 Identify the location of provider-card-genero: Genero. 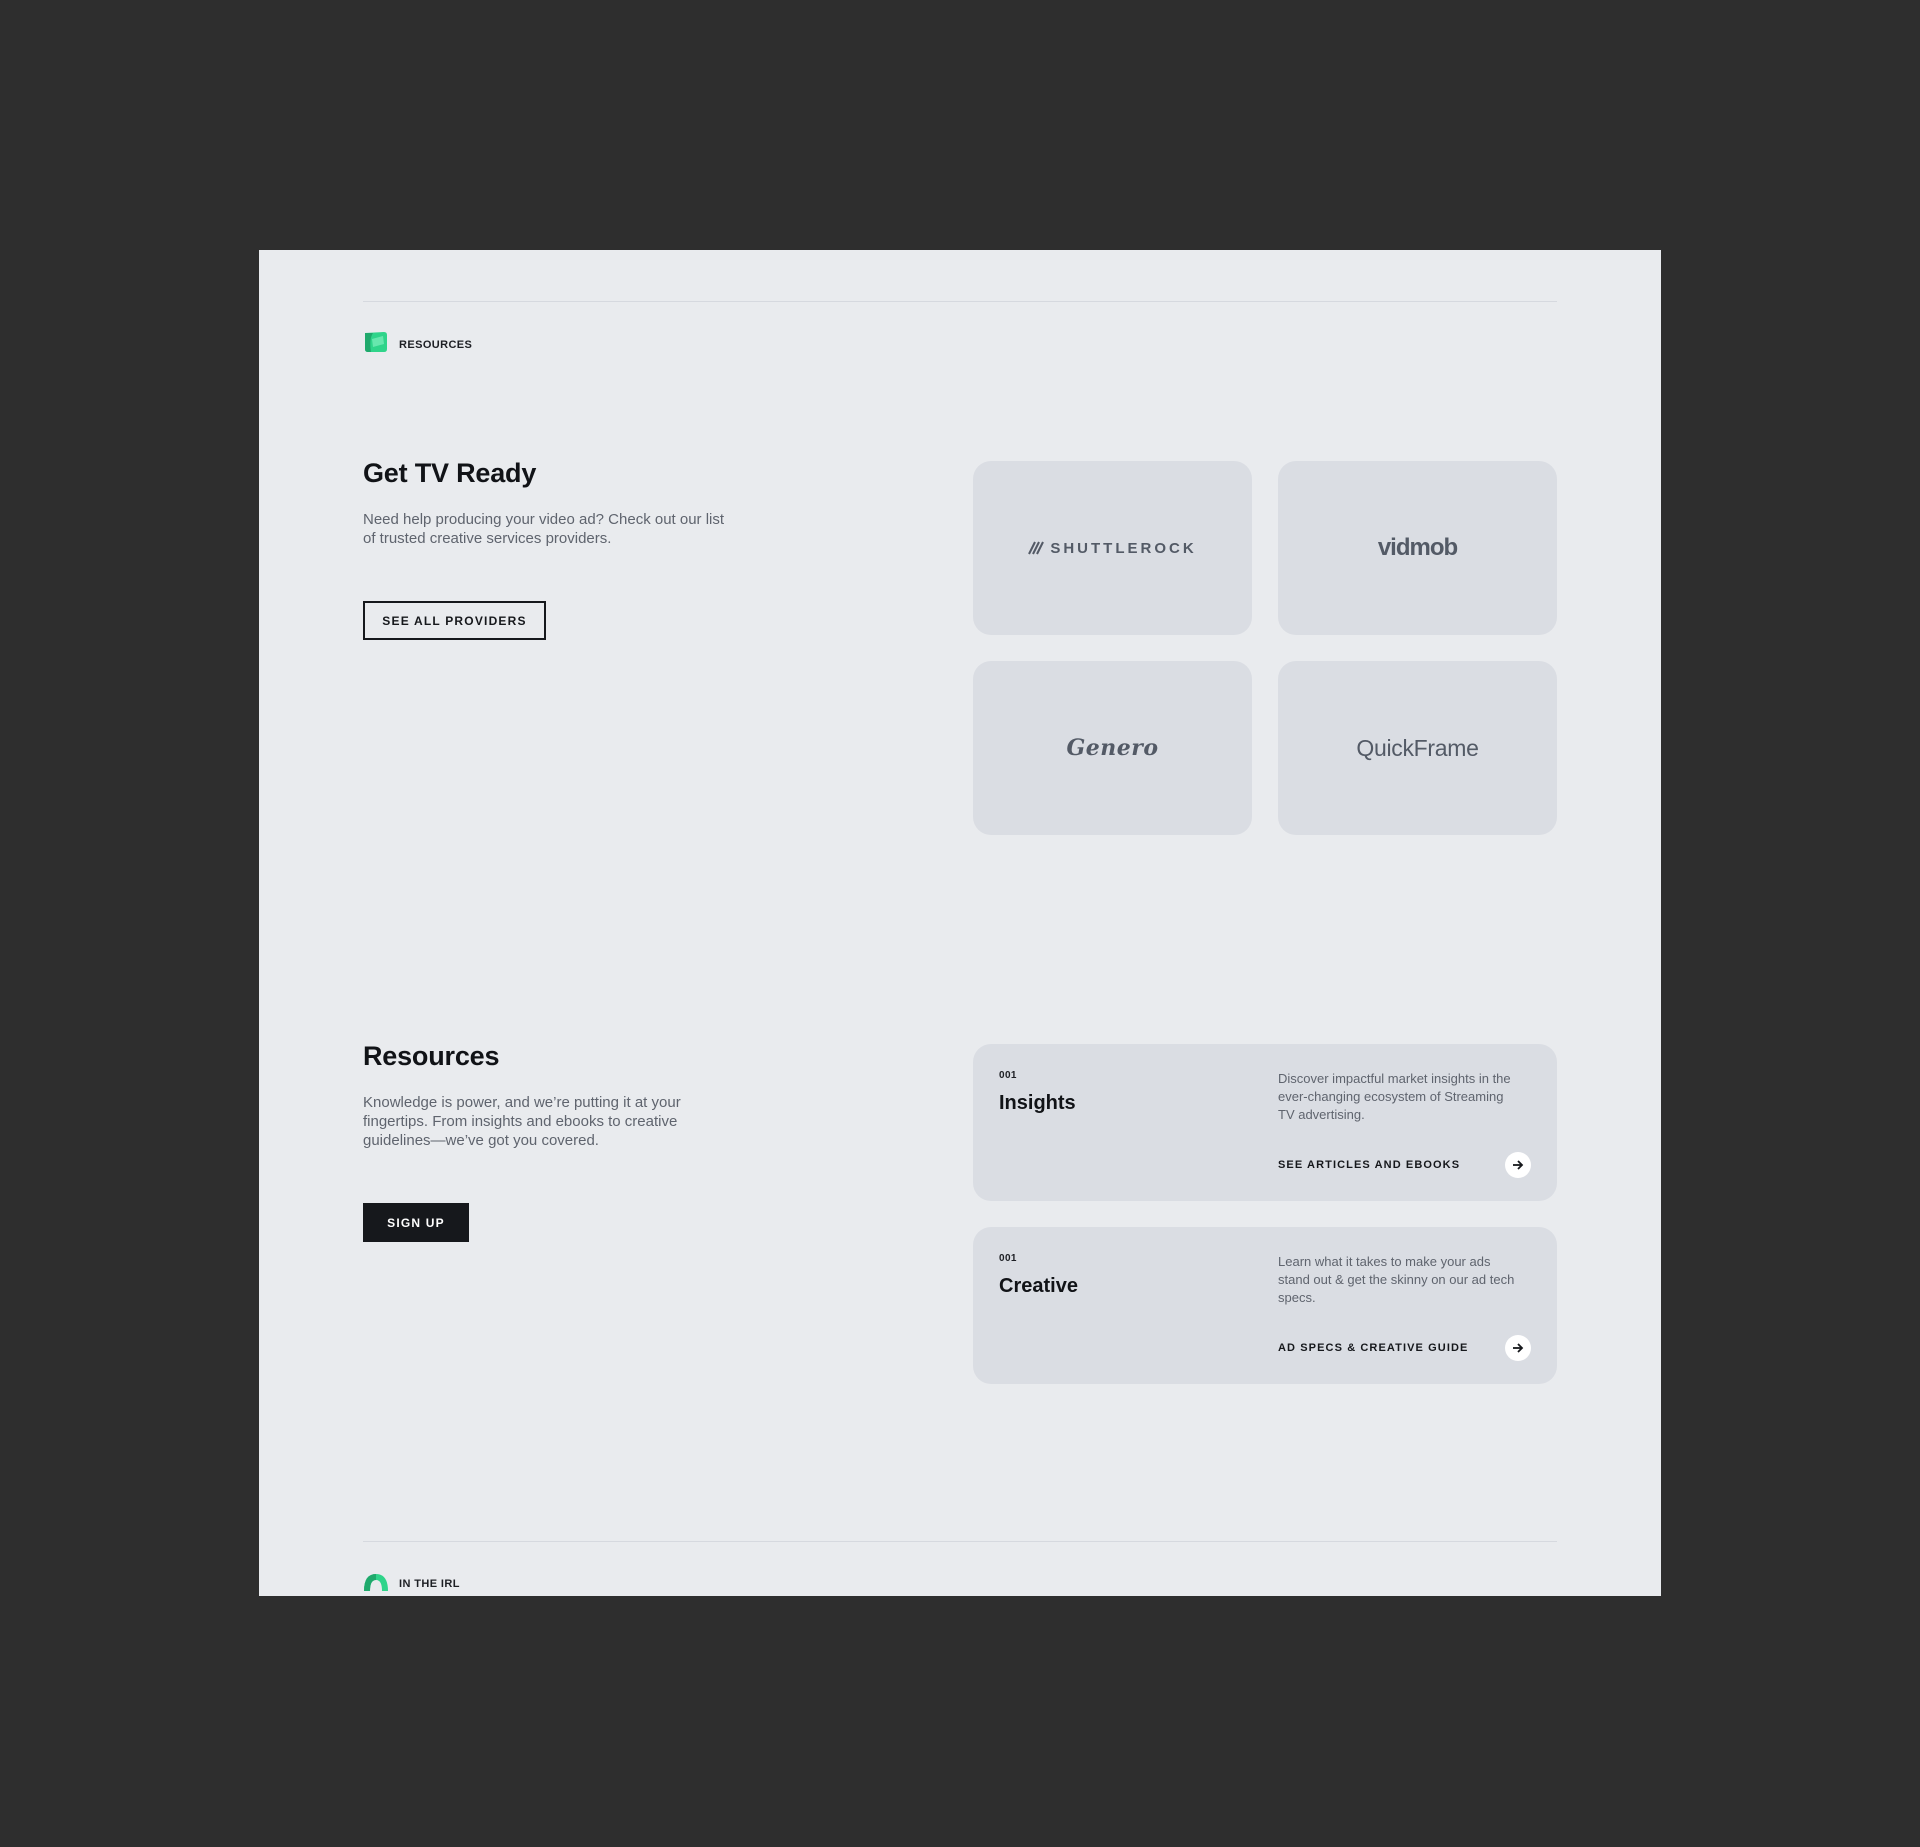
(1112, 748).